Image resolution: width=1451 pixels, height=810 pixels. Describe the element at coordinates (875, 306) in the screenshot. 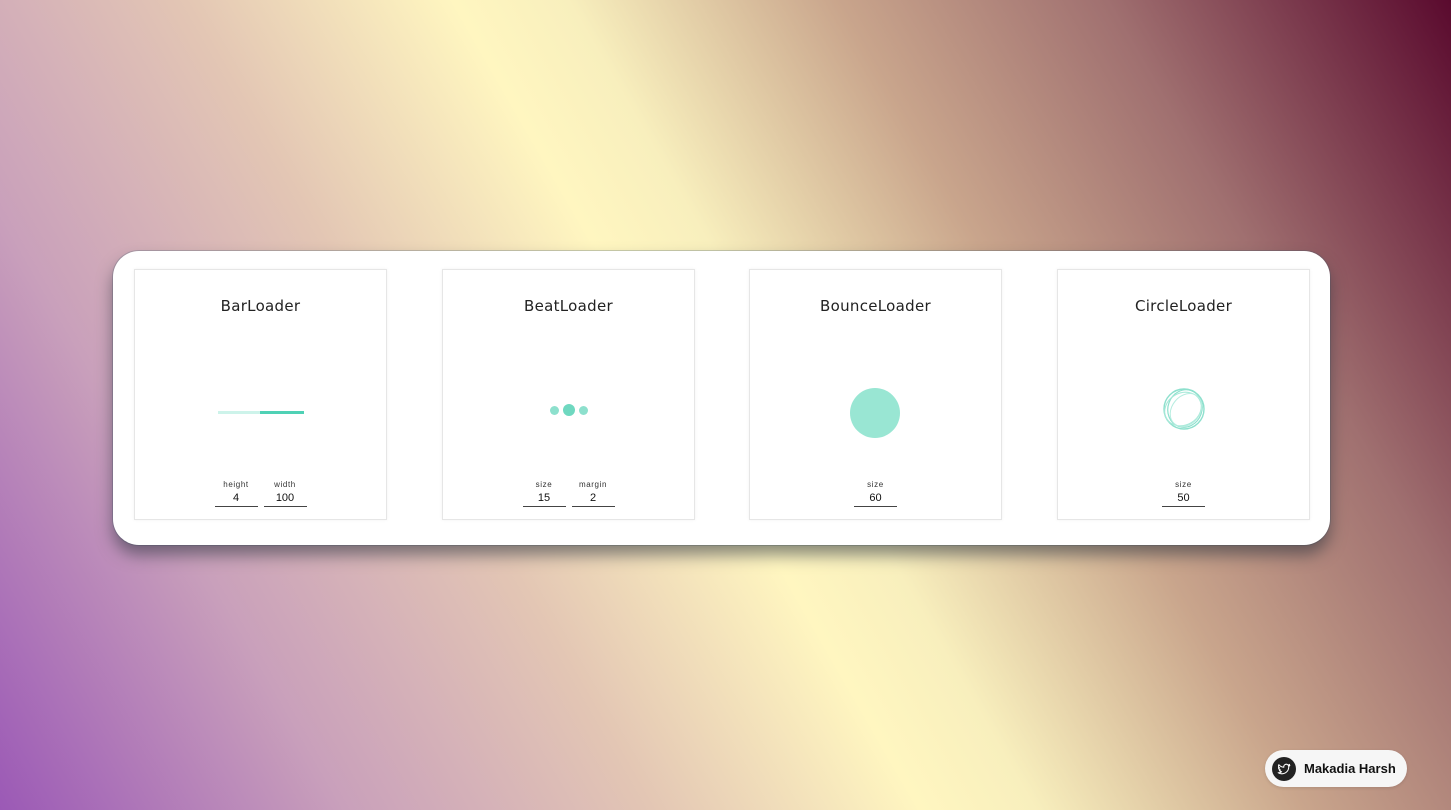

I see `card-title: BounceLoader` at that location.